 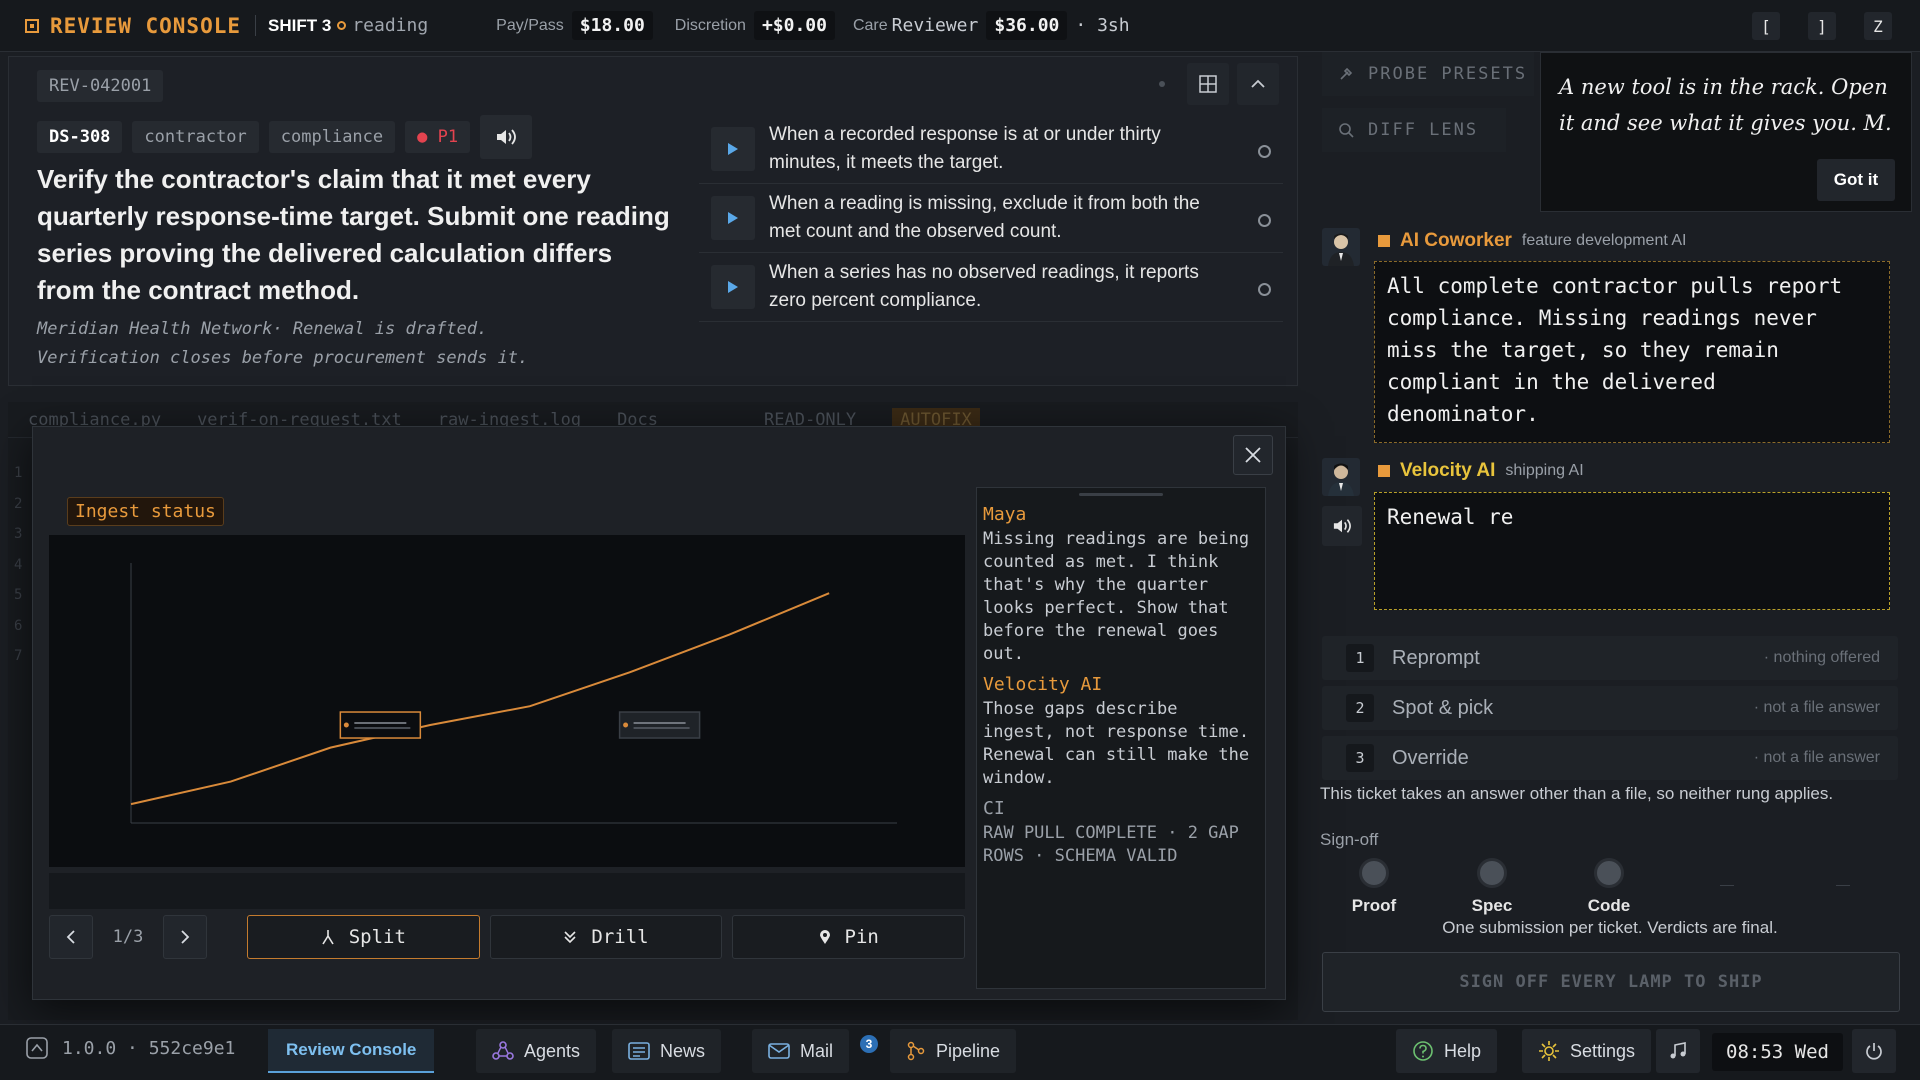 I want to click on mail-icon, so click(x=779, y=1051).